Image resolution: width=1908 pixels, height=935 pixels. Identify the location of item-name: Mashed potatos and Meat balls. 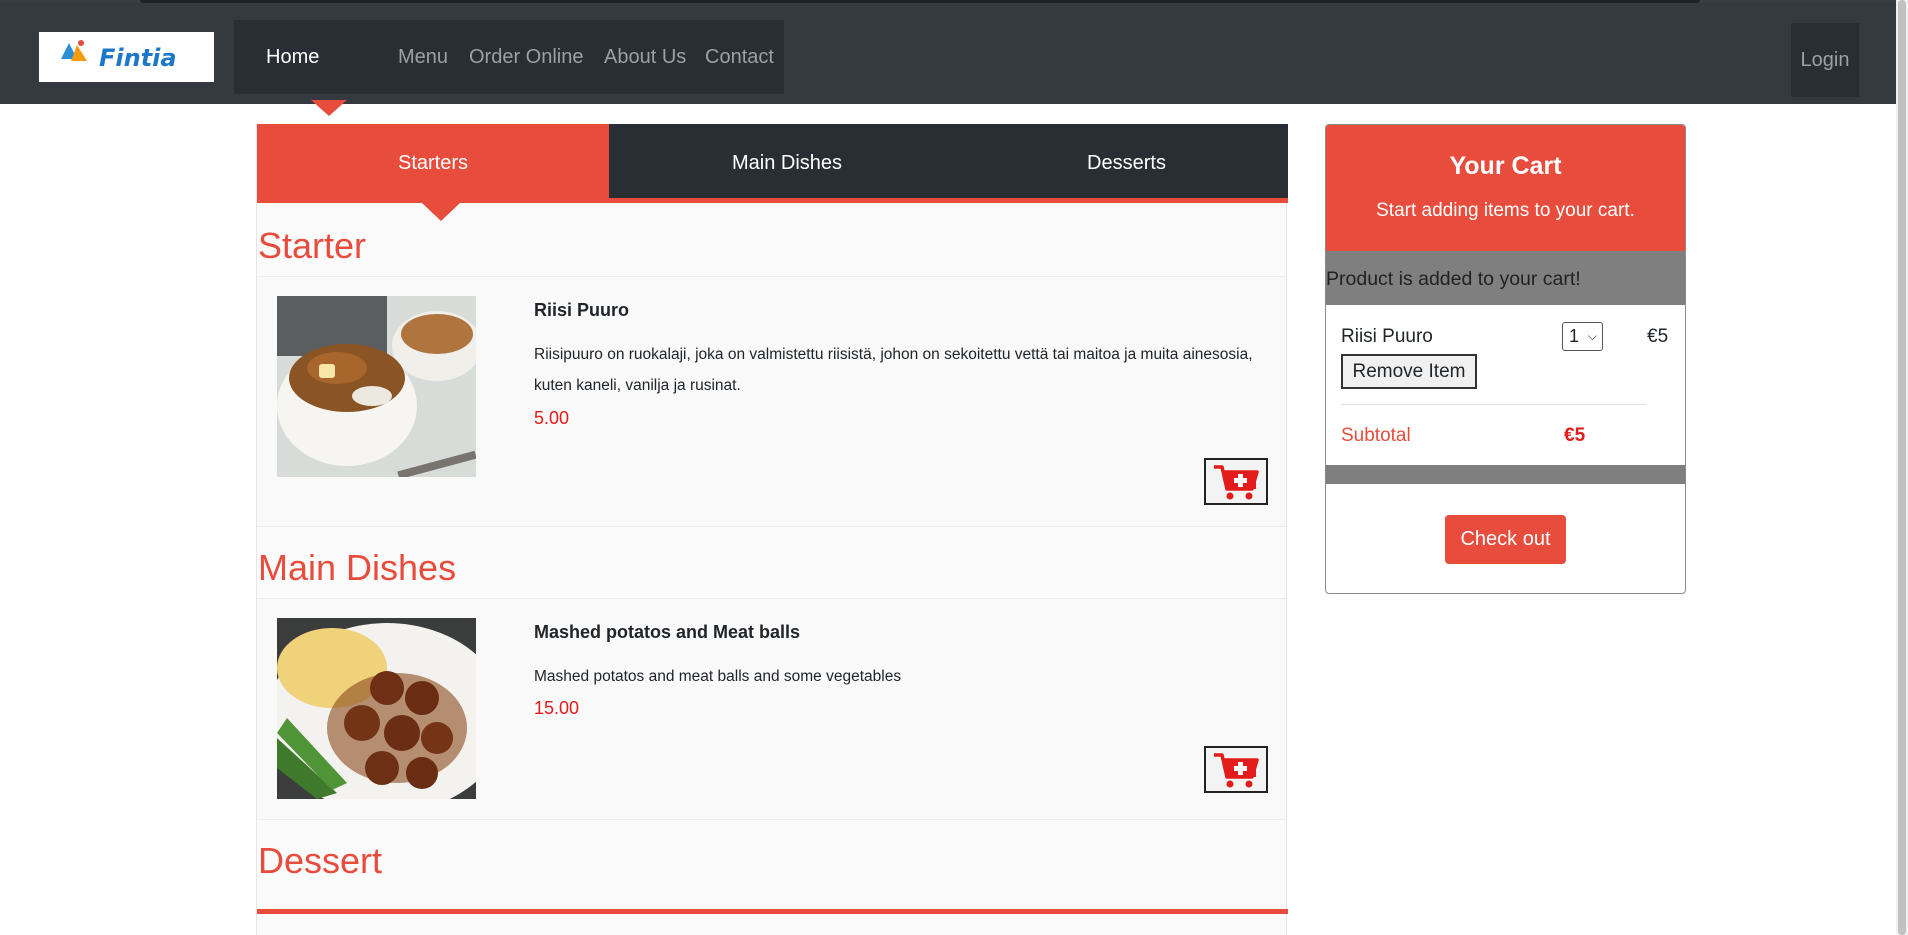
(667, 632).